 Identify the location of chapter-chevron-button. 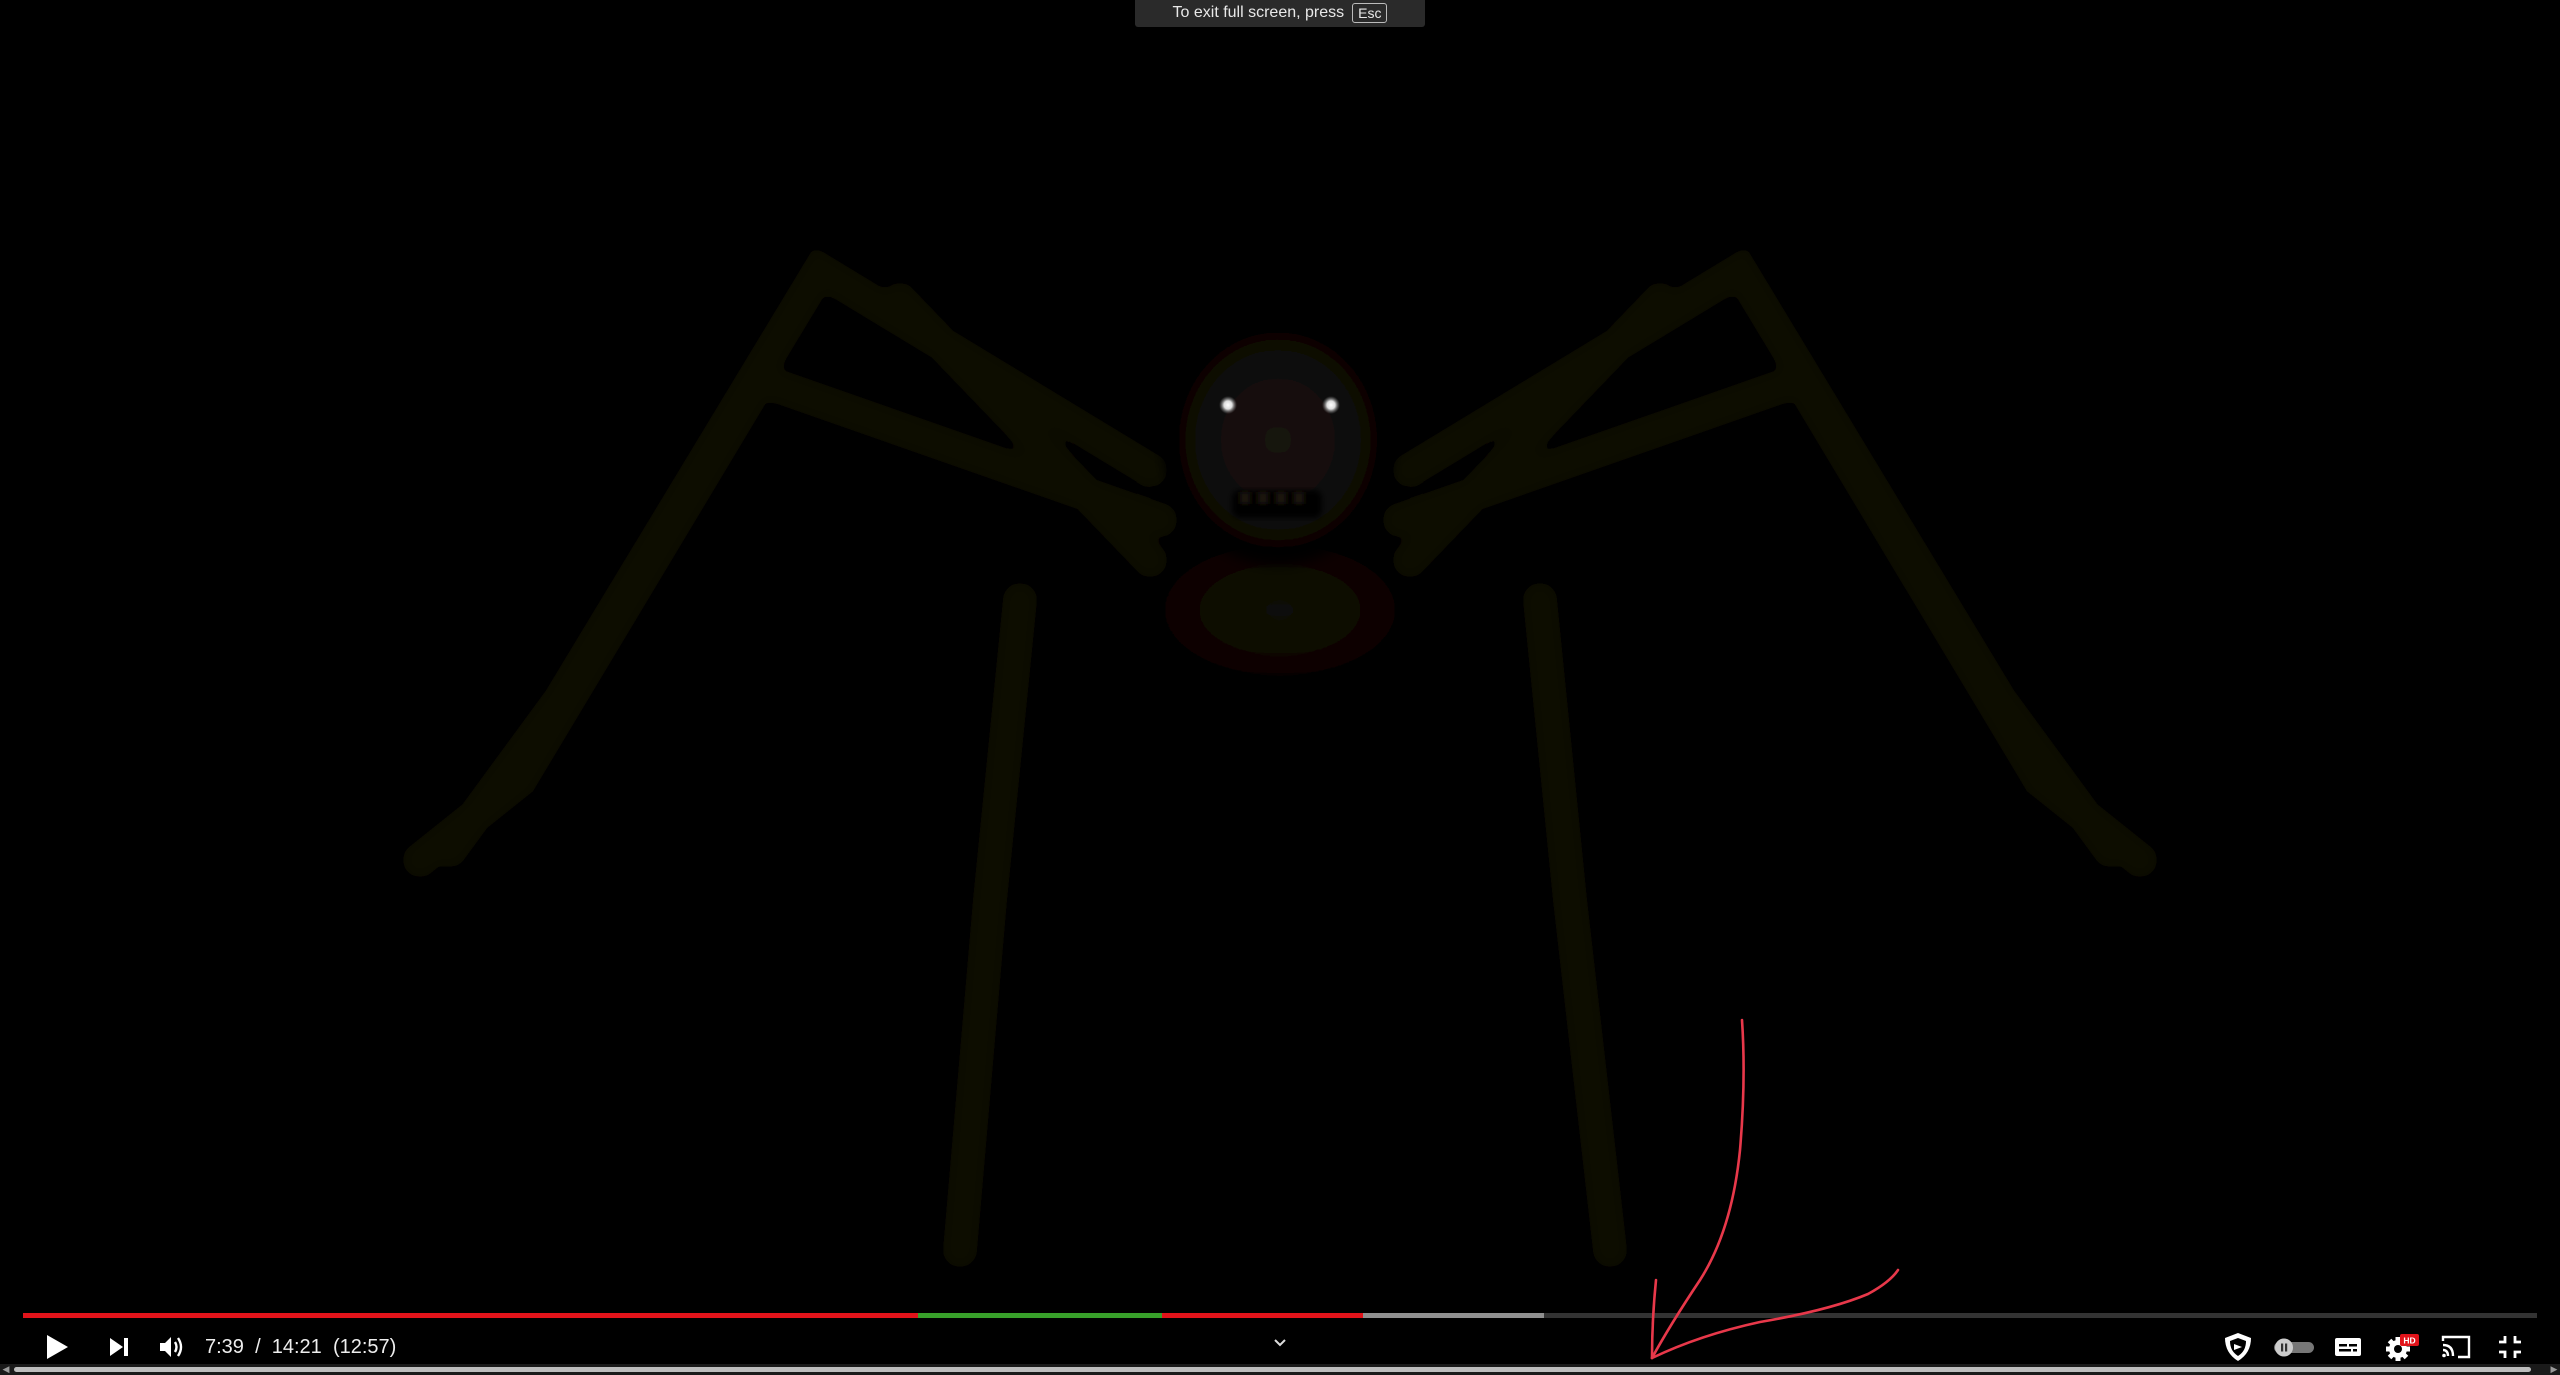
(1280, 1343).